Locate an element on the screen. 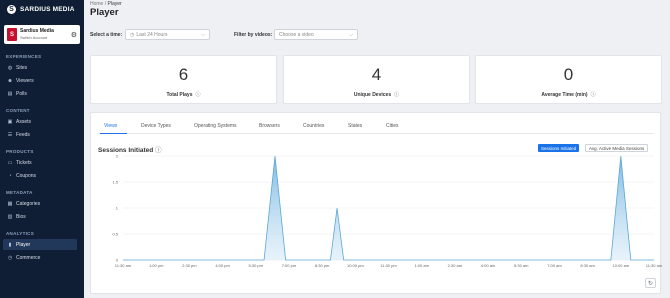 This screenshot has height=298, width=670. coupon-icon: ◔ is located at coordinates (10, 175).